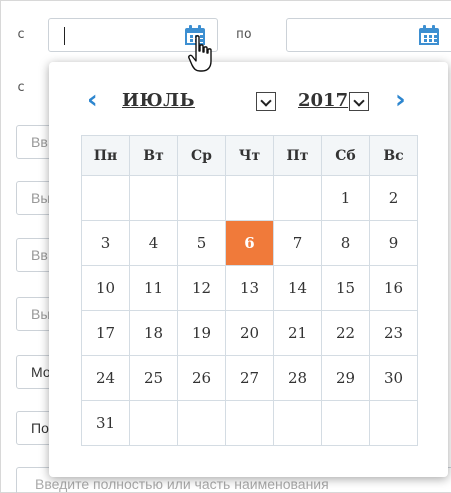 This screenshot has height=493, width=451. I want to click on day-cell: 11, so click(153, 288).